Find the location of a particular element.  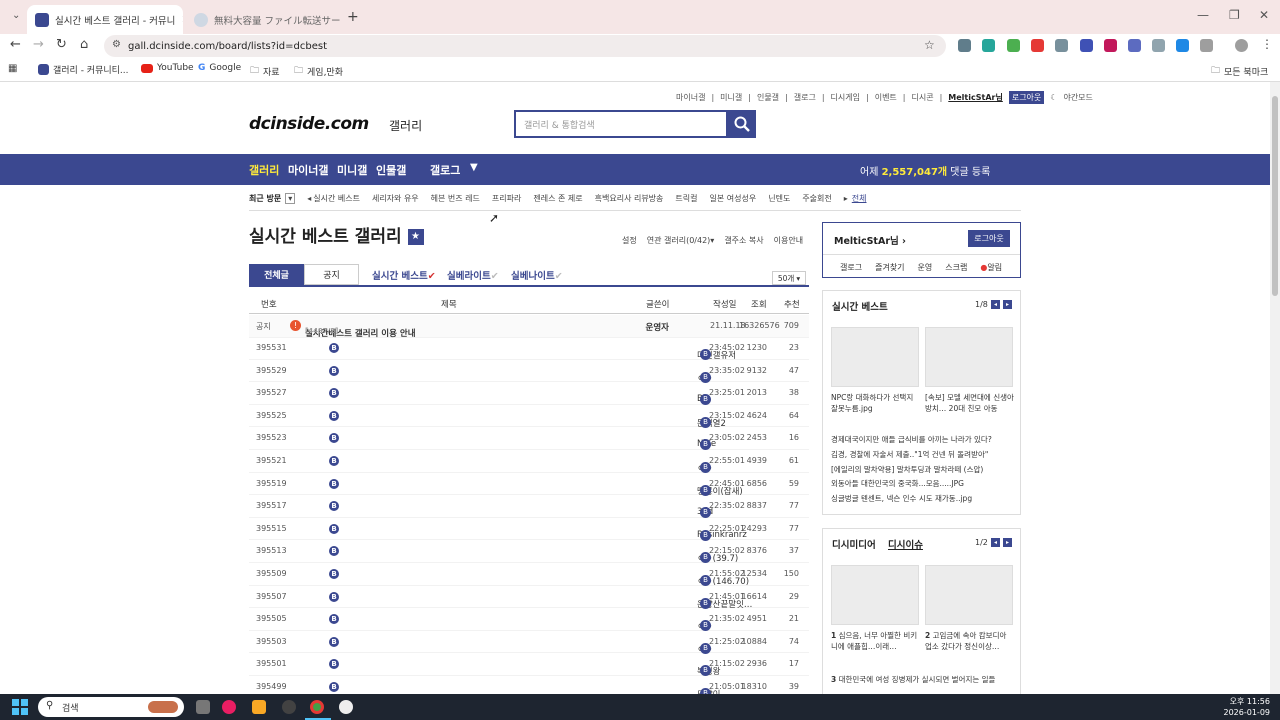

search-button is located at coordinates (741, 124).